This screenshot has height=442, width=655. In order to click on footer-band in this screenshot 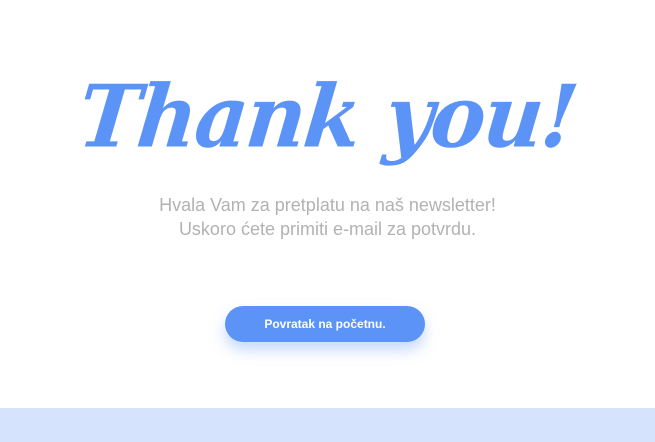, I will do `click(327, 425)`.